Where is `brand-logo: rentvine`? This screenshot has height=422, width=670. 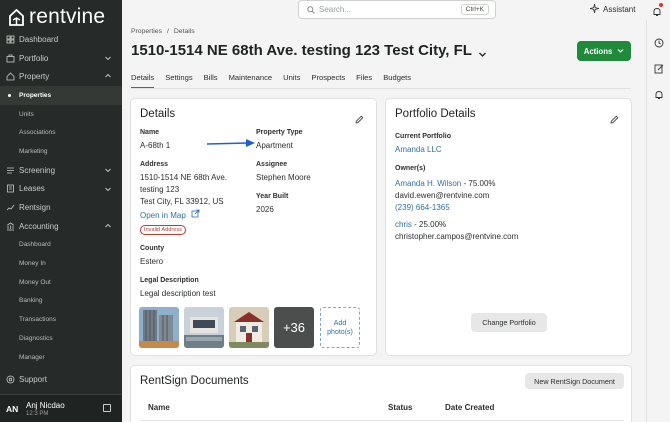
brand-logo: rentvine is located at coordinates (56, 17).